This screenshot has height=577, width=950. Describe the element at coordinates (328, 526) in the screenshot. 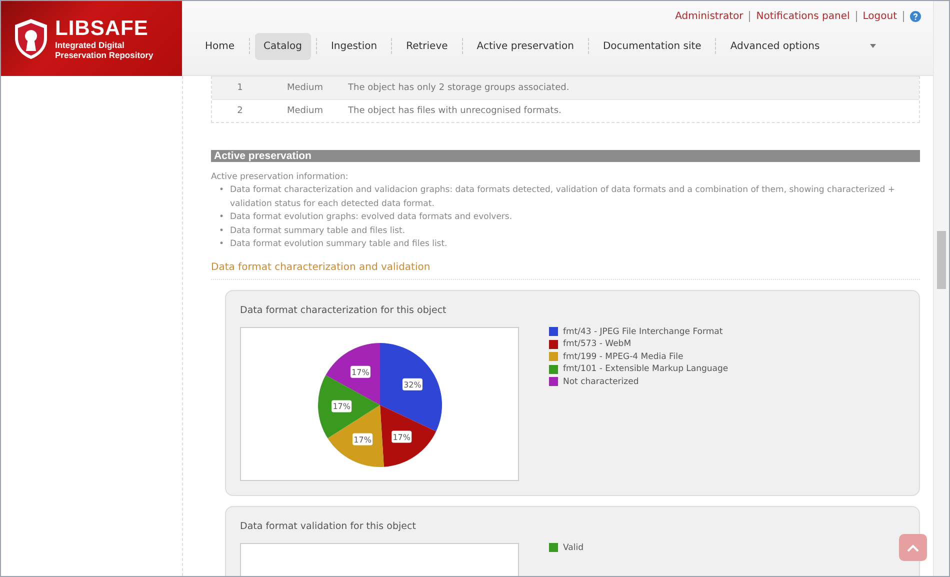

I see `card-title: Data format validation for this object` at that location.